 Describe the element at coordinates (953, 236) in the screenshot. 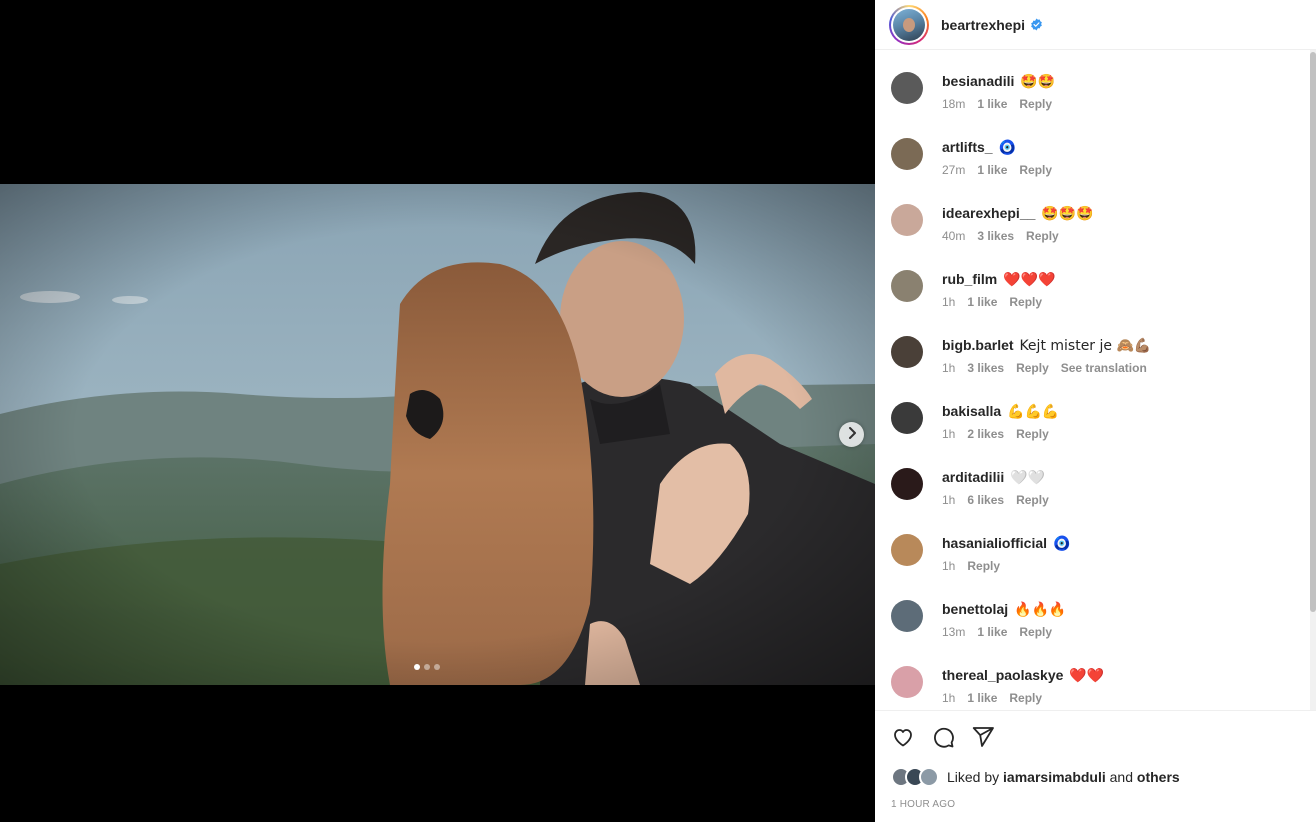

I see `comment-time: 40m` at that location.